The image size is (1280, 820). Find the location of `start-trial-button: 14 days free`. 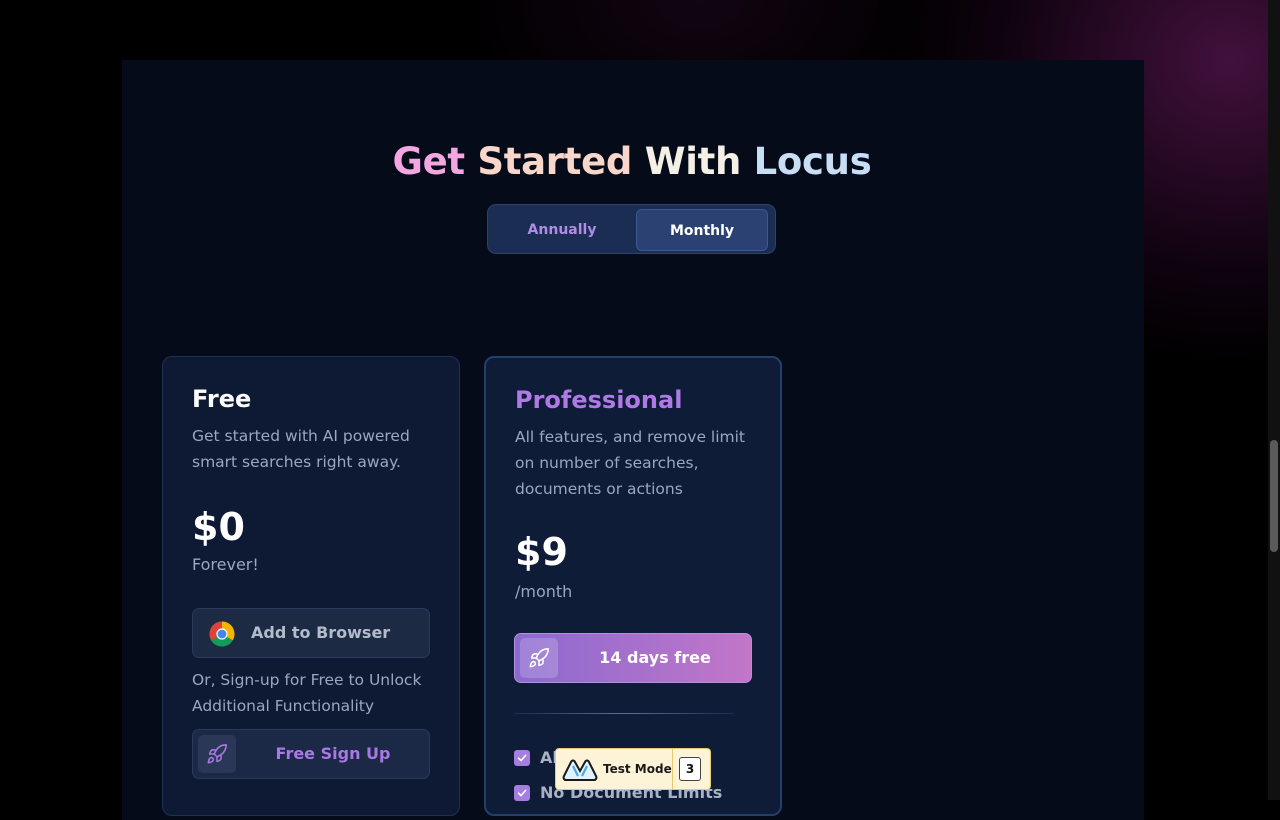

start-trial-button: 14 days free is located at coordinates (633, 658).